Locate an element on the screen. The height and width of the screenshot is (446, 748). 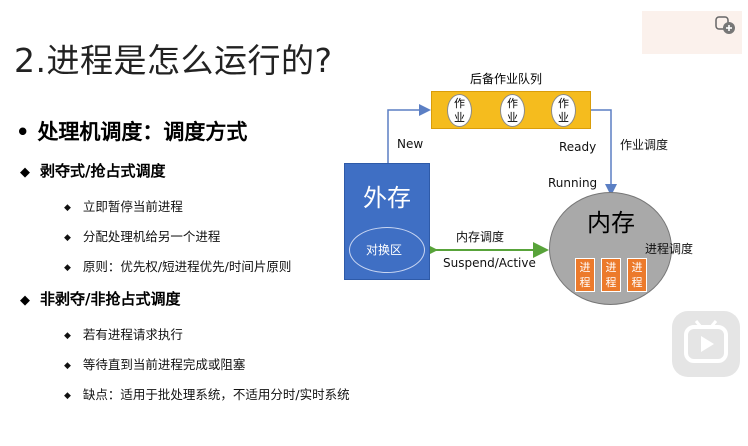
label-running: Running is located at coordinates (573, 183).